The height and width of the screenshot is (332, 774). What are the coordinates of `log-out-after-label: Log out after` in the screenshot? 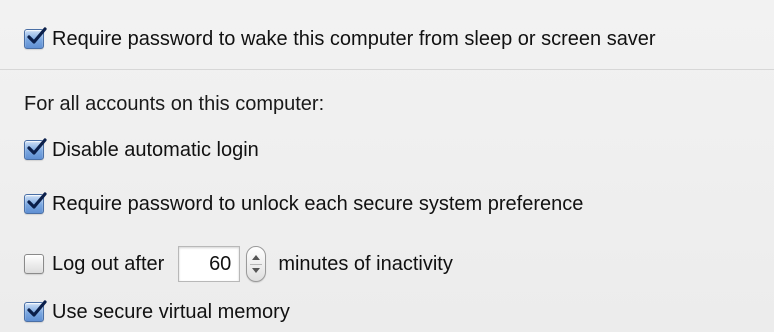 It's located at (108, 264).